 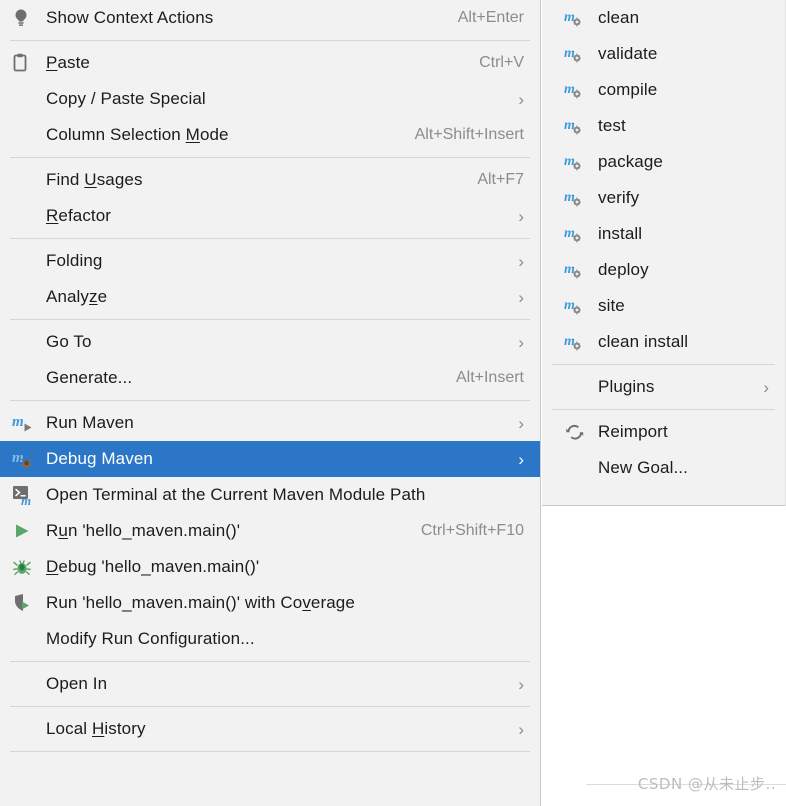 I want to click on submenu-item-verify: m verify, so click(x=663, y=198).